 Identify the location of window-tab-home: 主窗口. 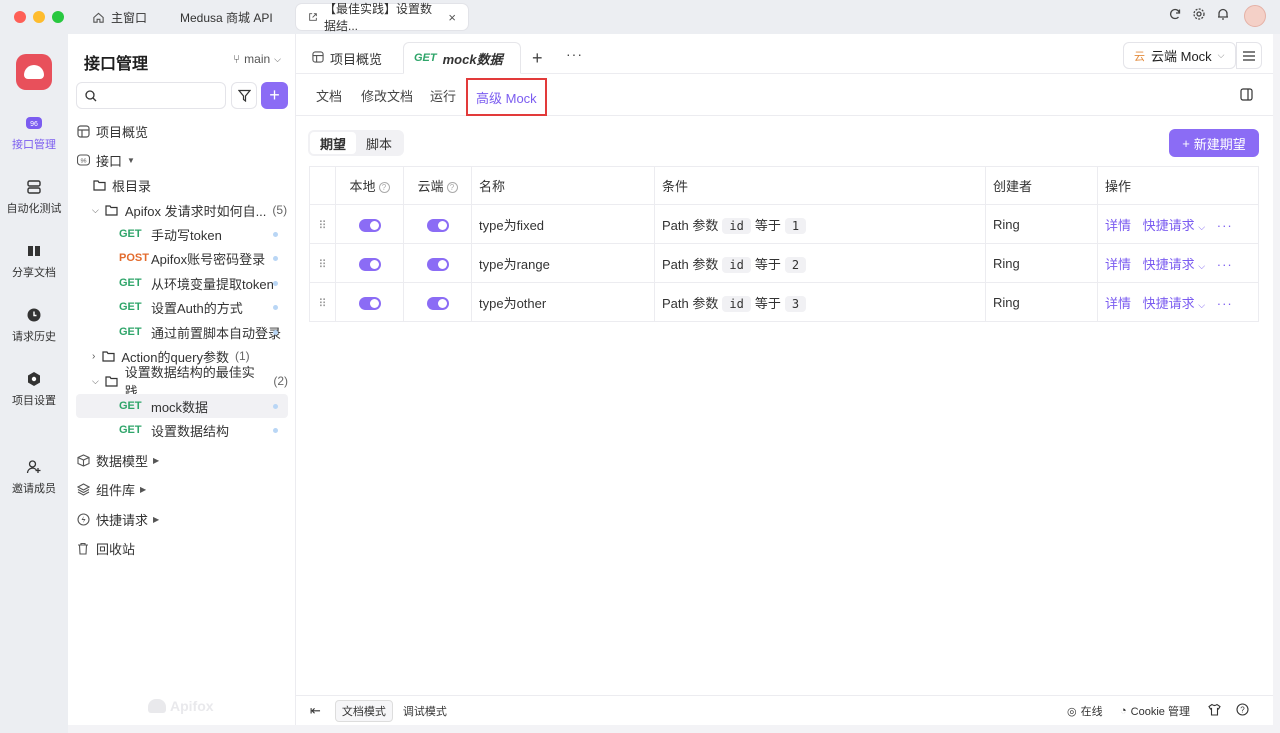
(119, 17).